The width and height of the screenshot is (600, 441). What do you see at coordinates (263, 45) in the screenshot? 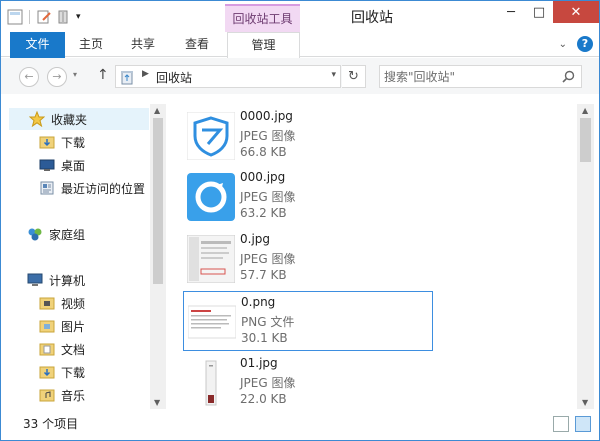
I see `tab-manage: 管理` at bounding box center [263, 45].